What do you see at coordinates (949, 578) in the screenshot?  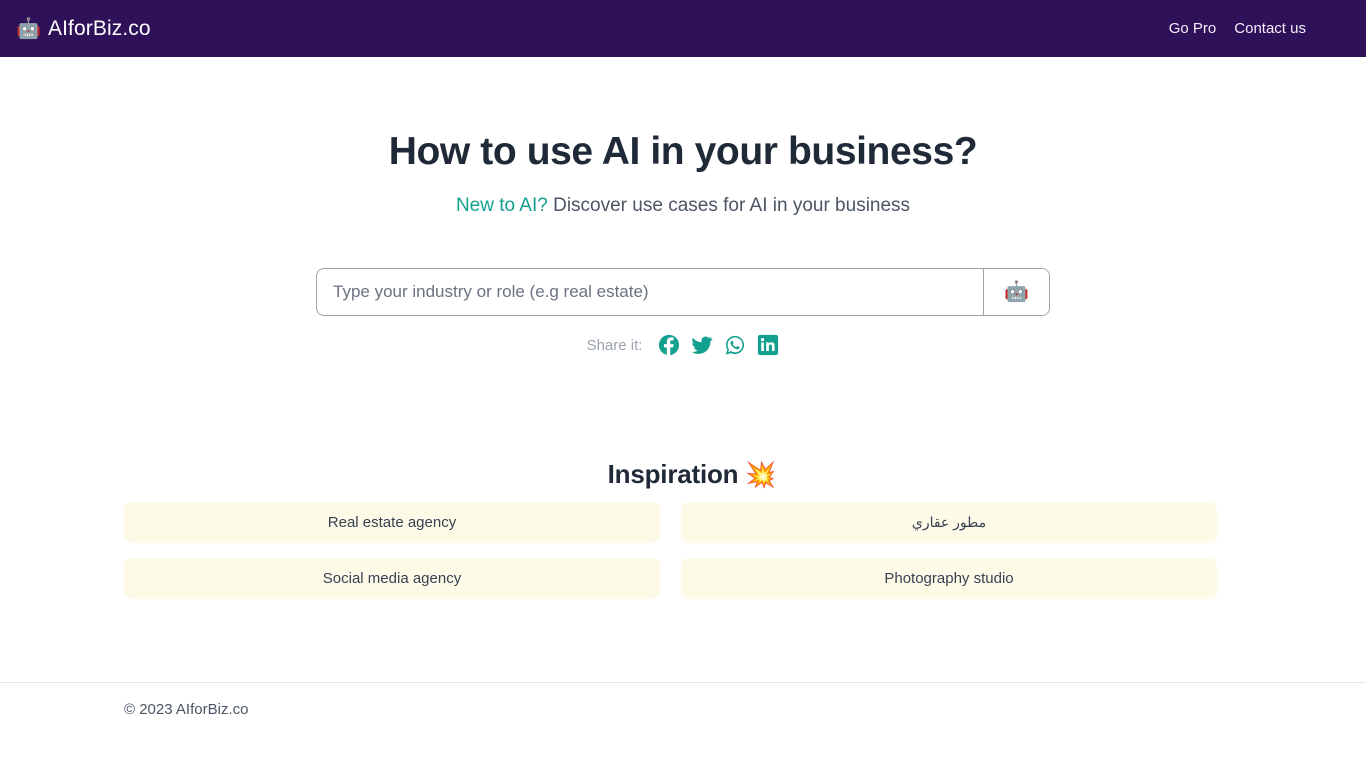 I see `inspiration-card-photography-studio: Photography studio` at bounding box center [949, 578].